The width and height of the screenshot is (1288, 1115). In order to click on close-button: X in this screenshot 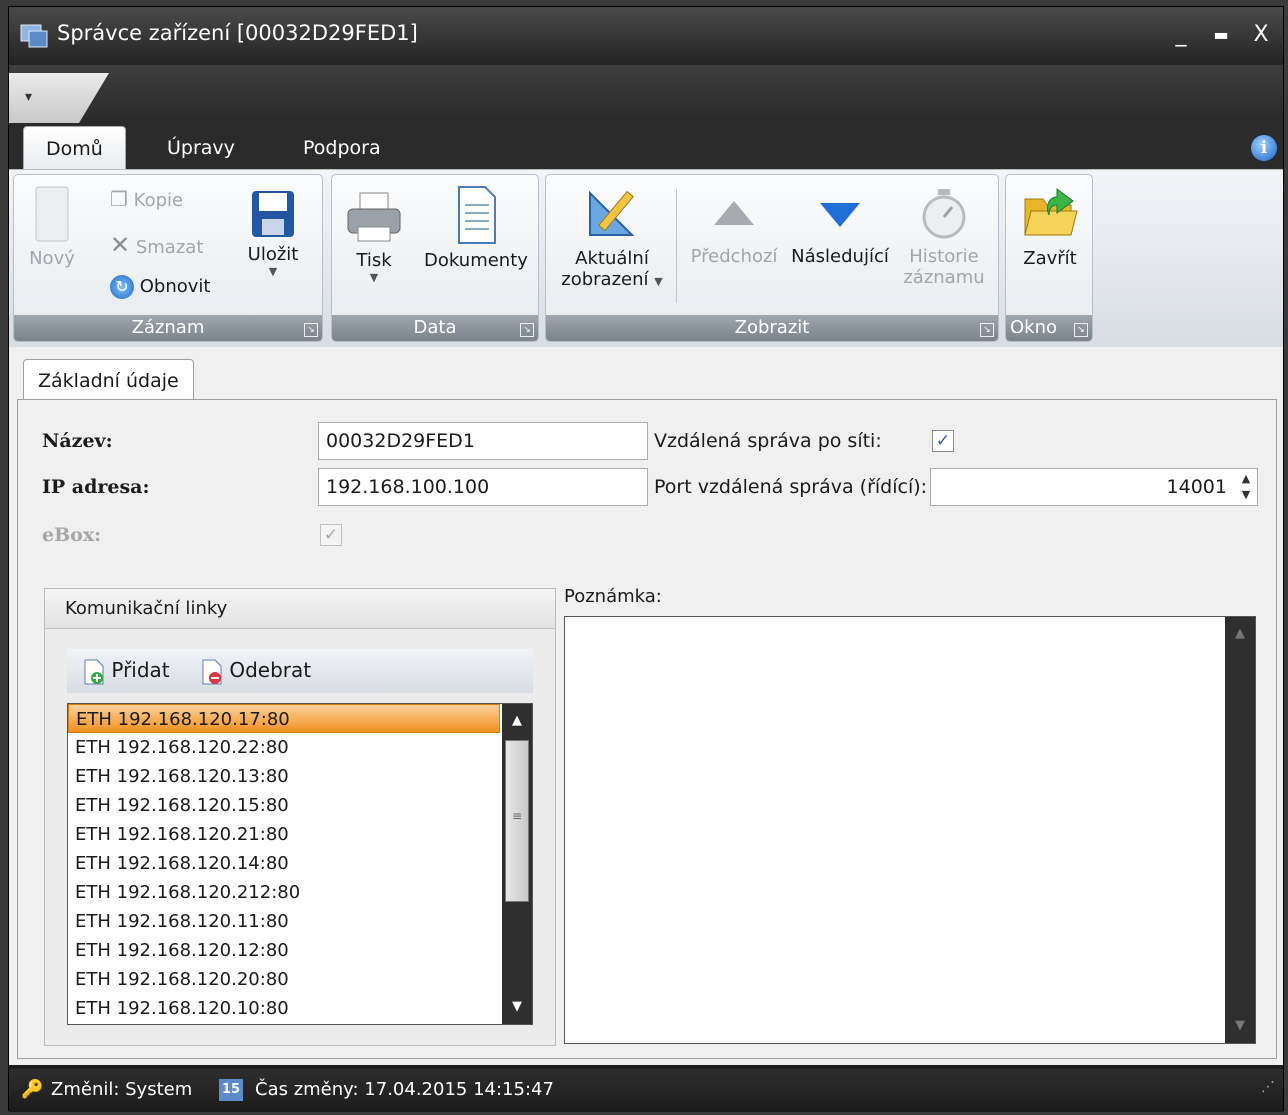, I will do `click(1261, 35)`.